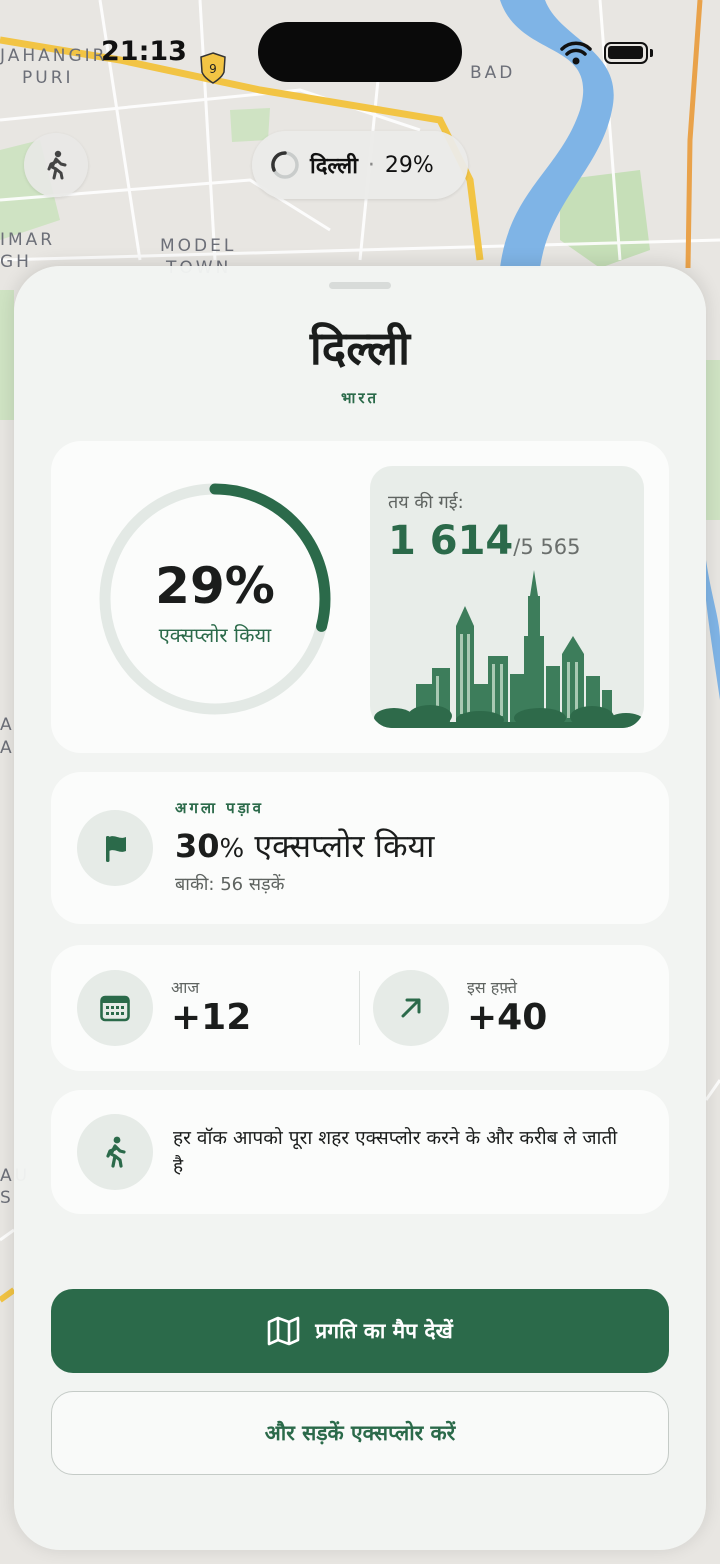  Describe the element at coordinates (215, 635) in the screenshot. I see `progress-label: एक्सप्लोर किया` at that location.